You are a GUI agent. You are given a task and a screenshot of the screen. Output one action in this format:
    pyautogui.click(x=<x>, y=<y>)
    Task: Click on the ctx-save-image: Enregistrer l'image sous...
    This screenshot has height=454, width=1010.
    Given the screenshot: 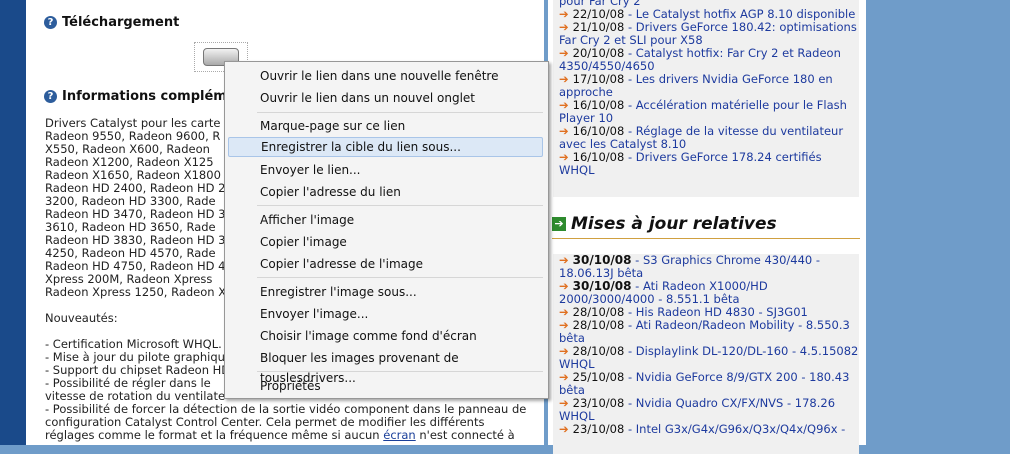 What is the action you would take?
    pyautogui.click(x=385, y=292)
    